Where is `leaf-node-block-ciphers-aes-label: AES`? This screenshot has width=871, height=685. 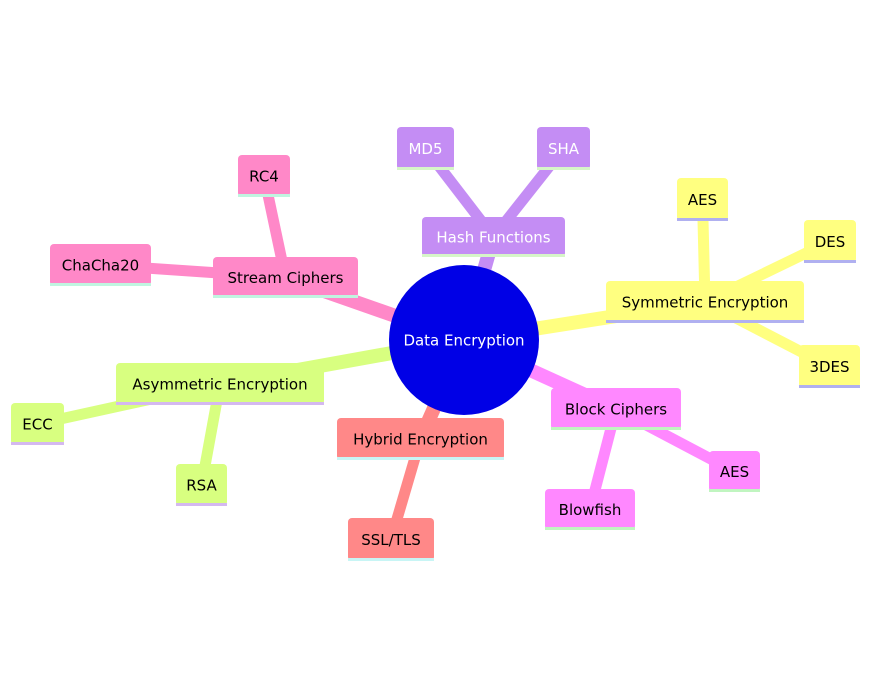 leaf-node-block-ciphers-aes-label: AES is located at coordinates (734, 472).